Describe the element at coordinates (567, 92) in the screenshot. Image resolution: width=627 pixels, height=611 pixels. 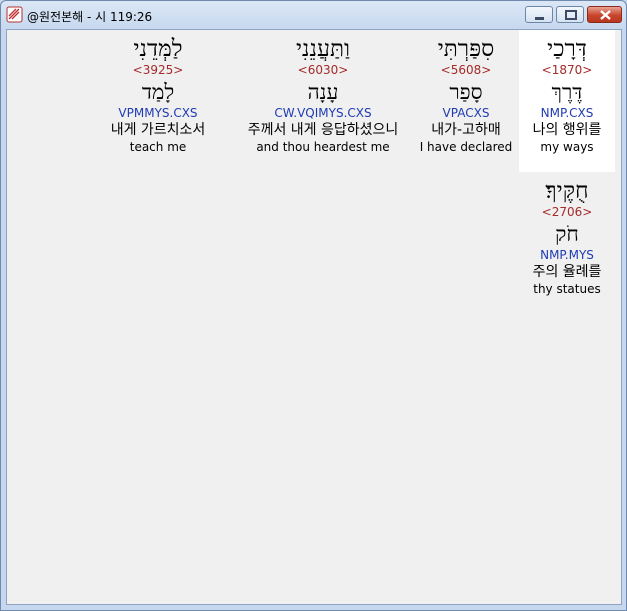
I see `lemma: דֶּרֶךְ` at that location.